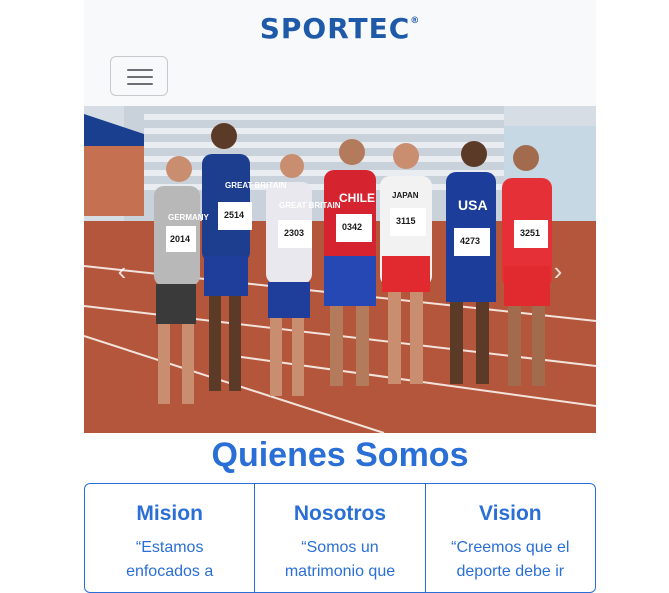 The image size is (669, 593). I want to click on chevron-right-icon: ›, so click(558, 271).